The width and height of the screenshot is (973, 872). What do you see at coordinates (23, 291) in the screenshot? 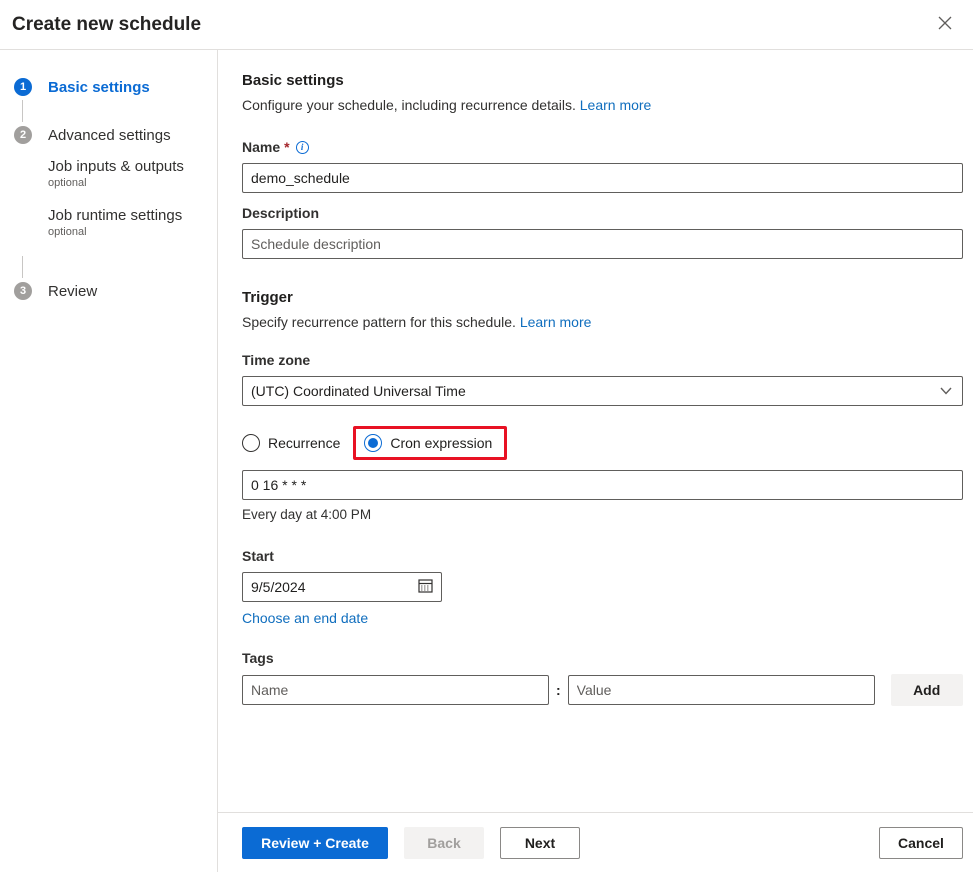
I see `step-3-circle: 3` at bounding box center [23, 291].